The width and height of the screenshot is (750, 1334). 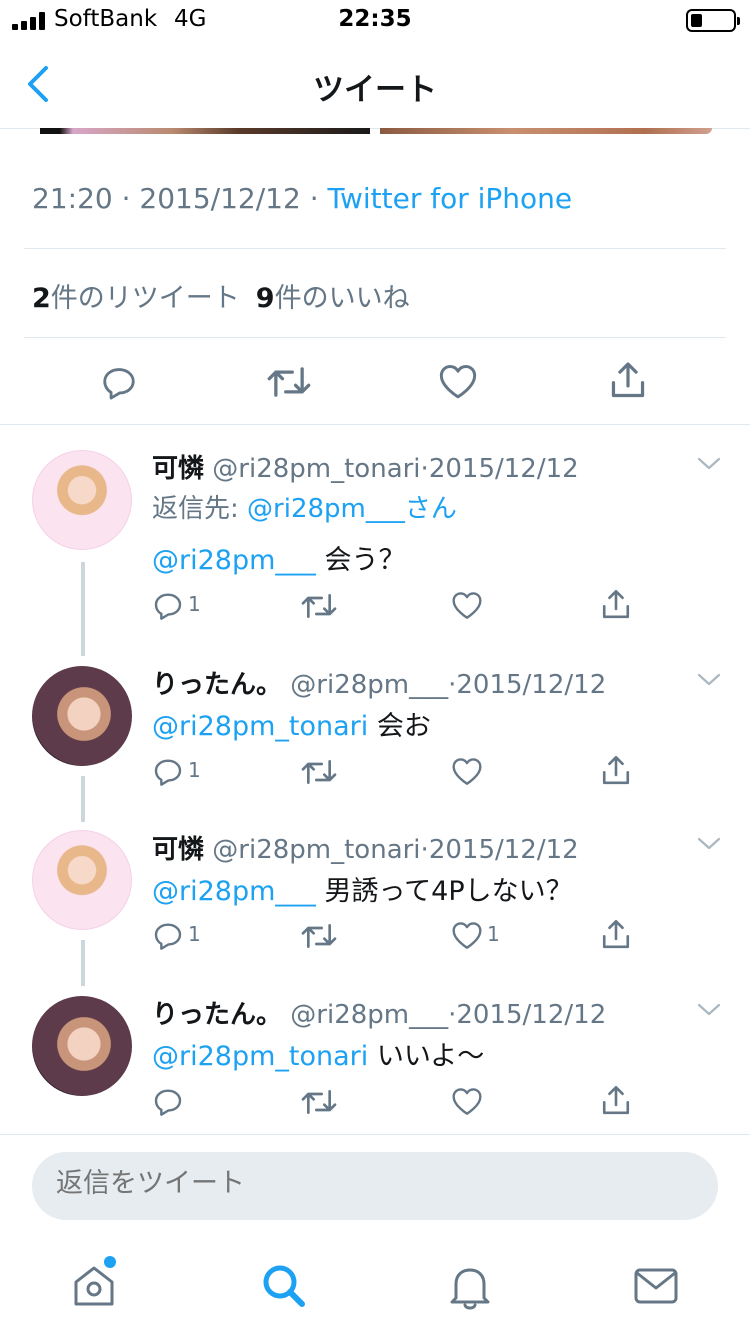 What do you see at coordinates (333, 298) in the screenshot?
I see `like-count-link: 9件のいいね` at bounding box center [333, 298].